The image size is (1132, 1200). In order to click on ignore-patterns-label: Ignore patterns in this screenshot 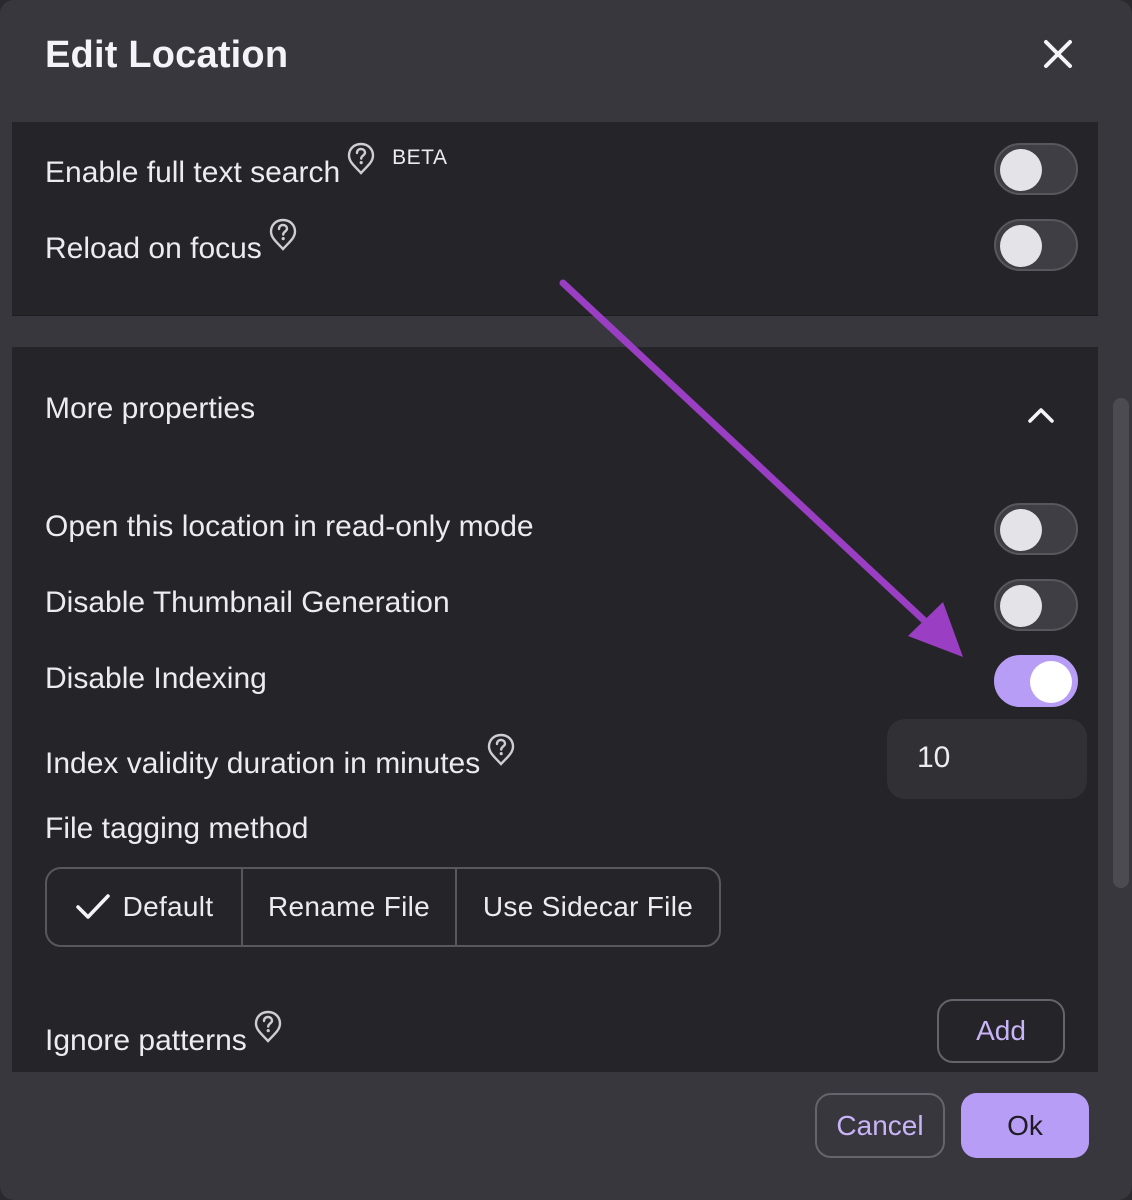, I will do `click(146, 1040)`.